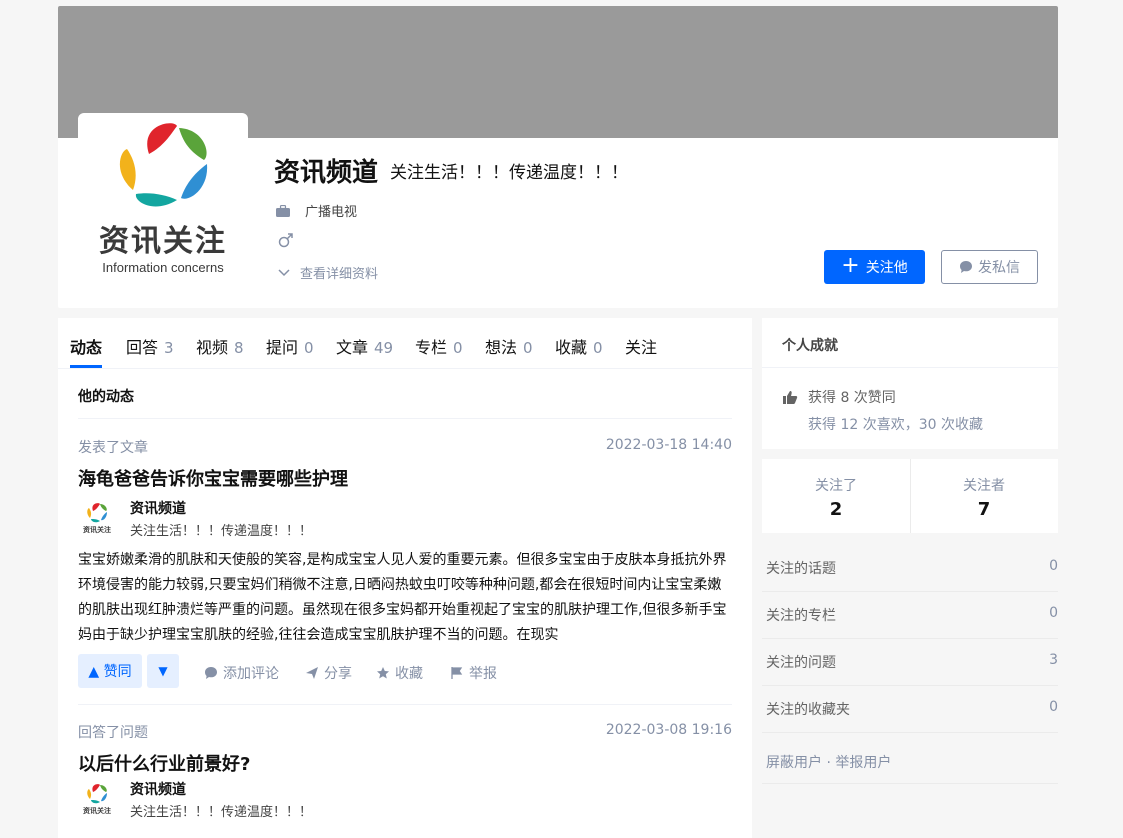  Describe the element at coordinates (850, 265) in the screenshot. I see `plus-icon: +` at that location.